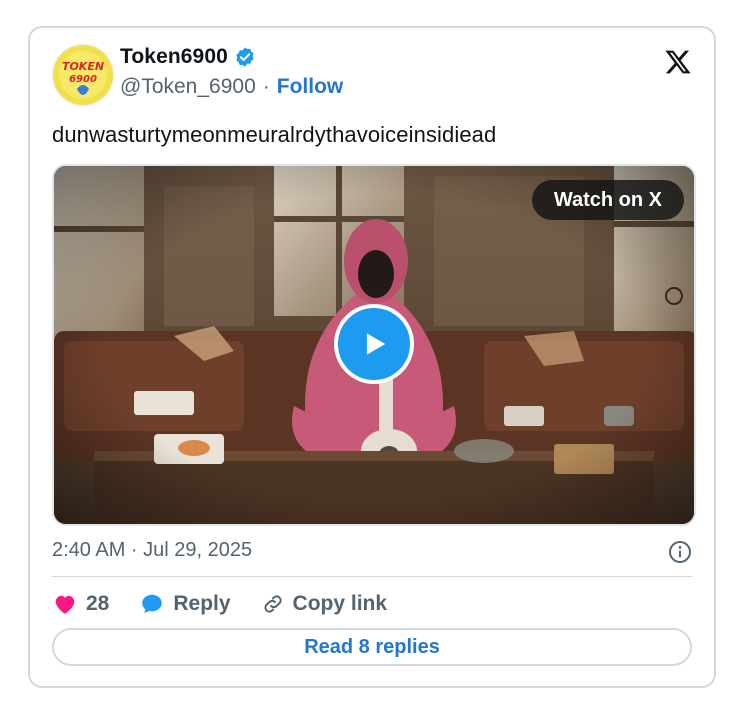  I want to click on tweet-timestamp: 2:40 AM · Jul 29, 2025, so click(152, 550).